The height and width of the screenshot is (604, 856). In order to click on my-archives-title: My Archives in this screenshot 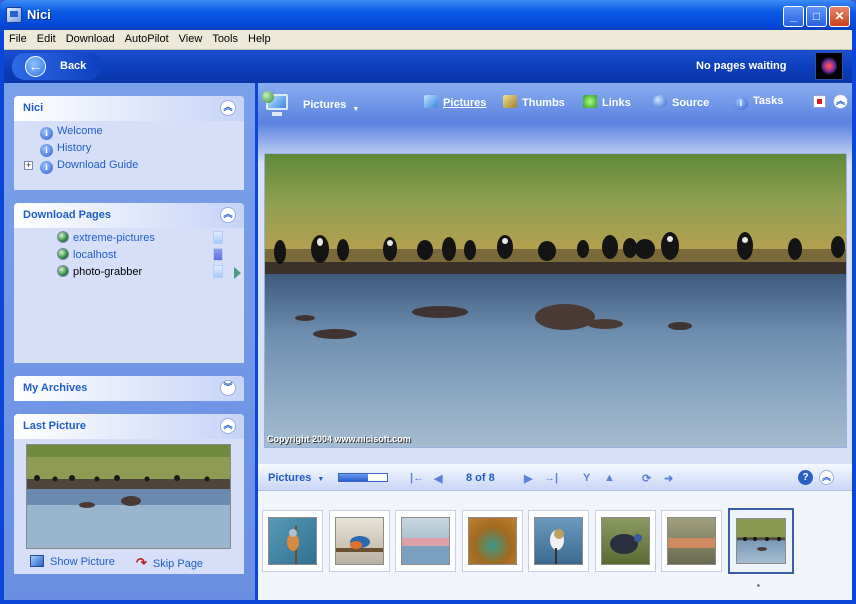, I will do `click(55, 388)`.